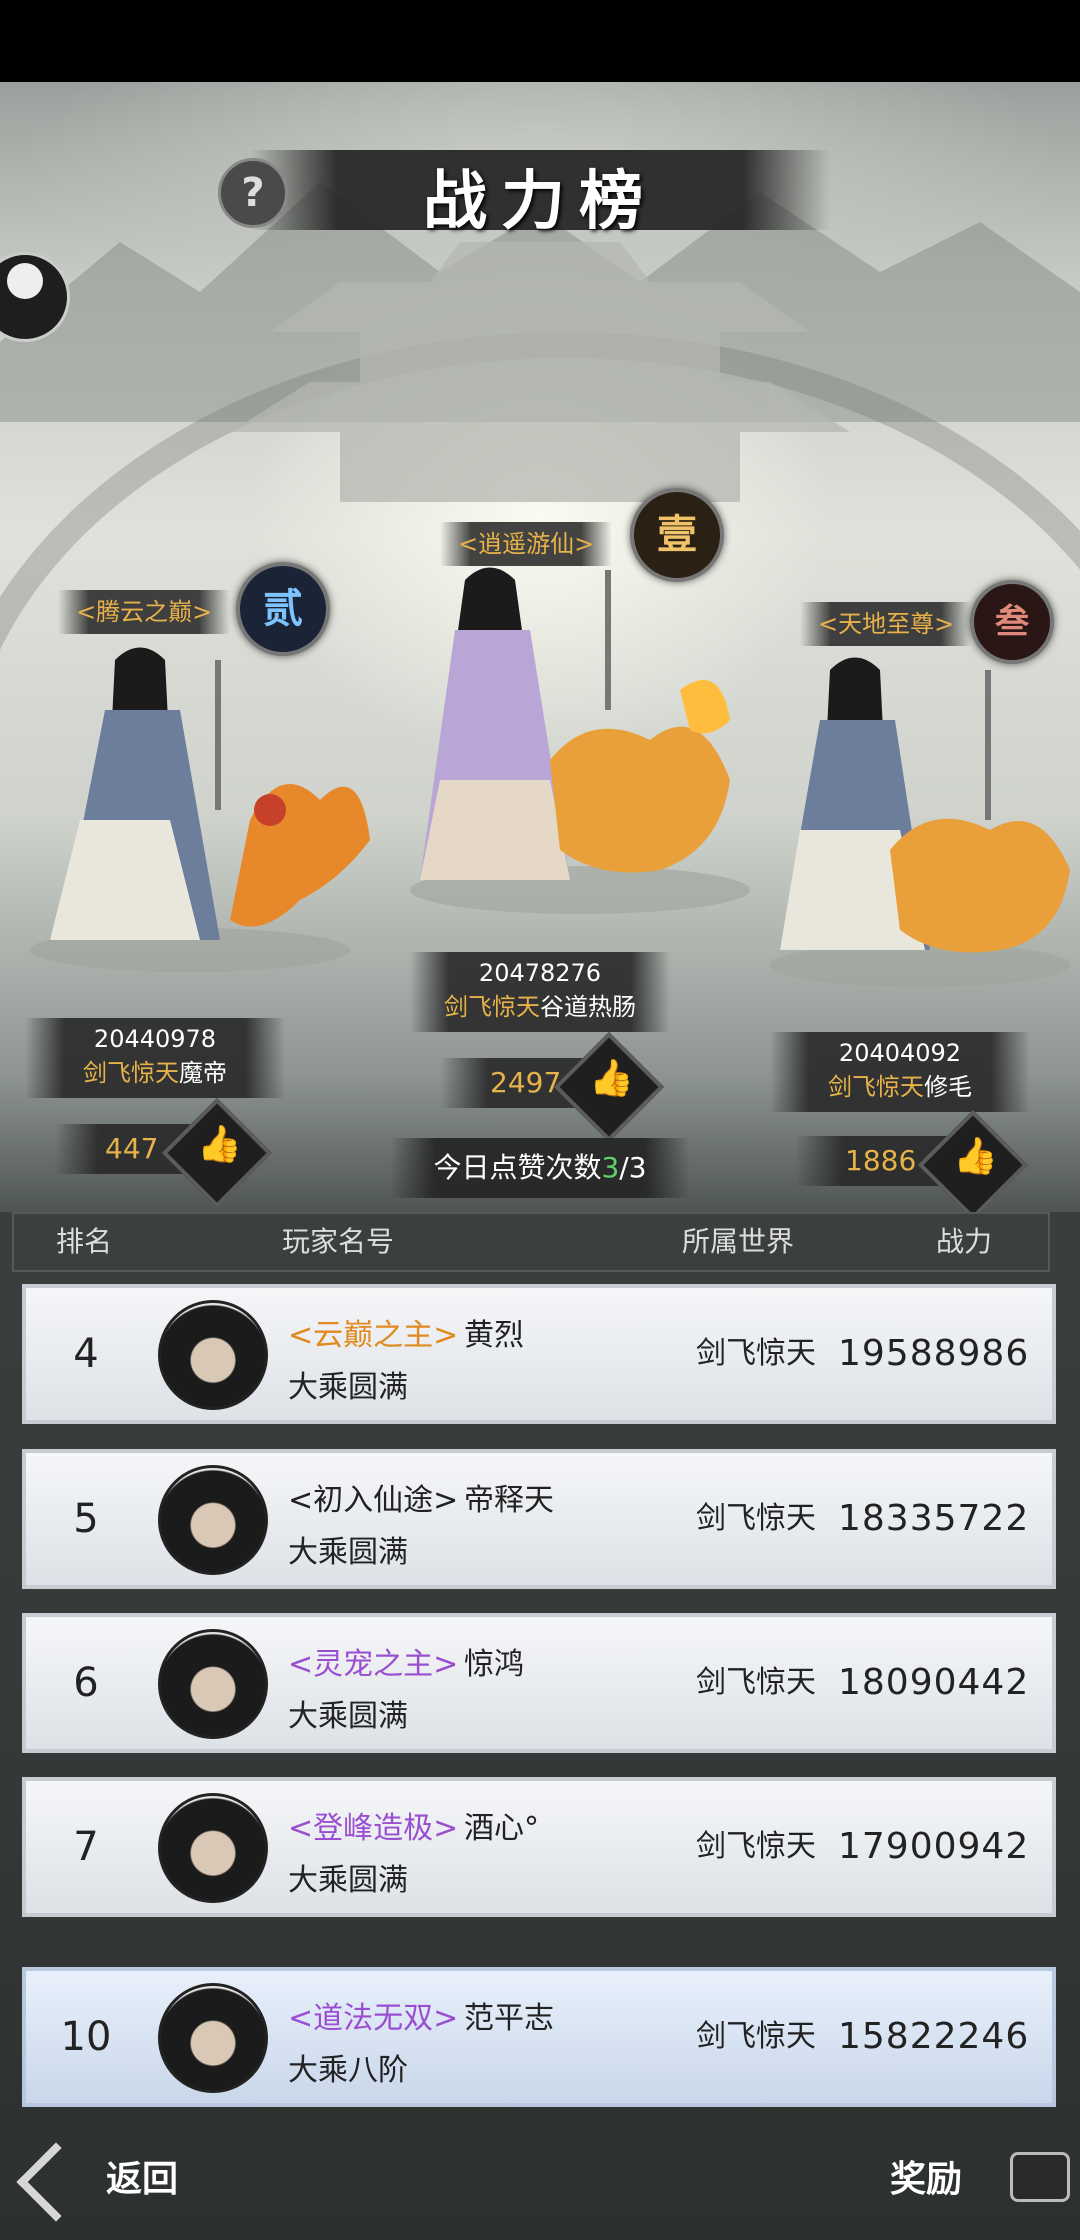 Image resolution: width=1080 pixels, height=2240 pixels. What do you see at coordinates (373, 1335) in the screenshot?
I see `player-title-tag: <云巅之主>` at bounding box center [373, 1335].